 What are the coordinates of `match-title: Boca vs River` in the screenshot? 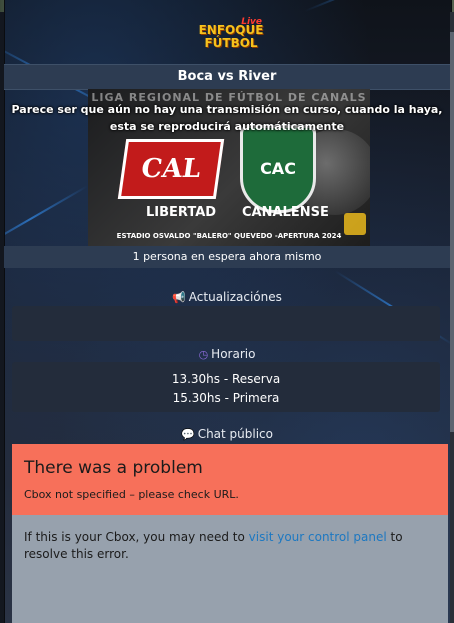 It's located at (227, 77).